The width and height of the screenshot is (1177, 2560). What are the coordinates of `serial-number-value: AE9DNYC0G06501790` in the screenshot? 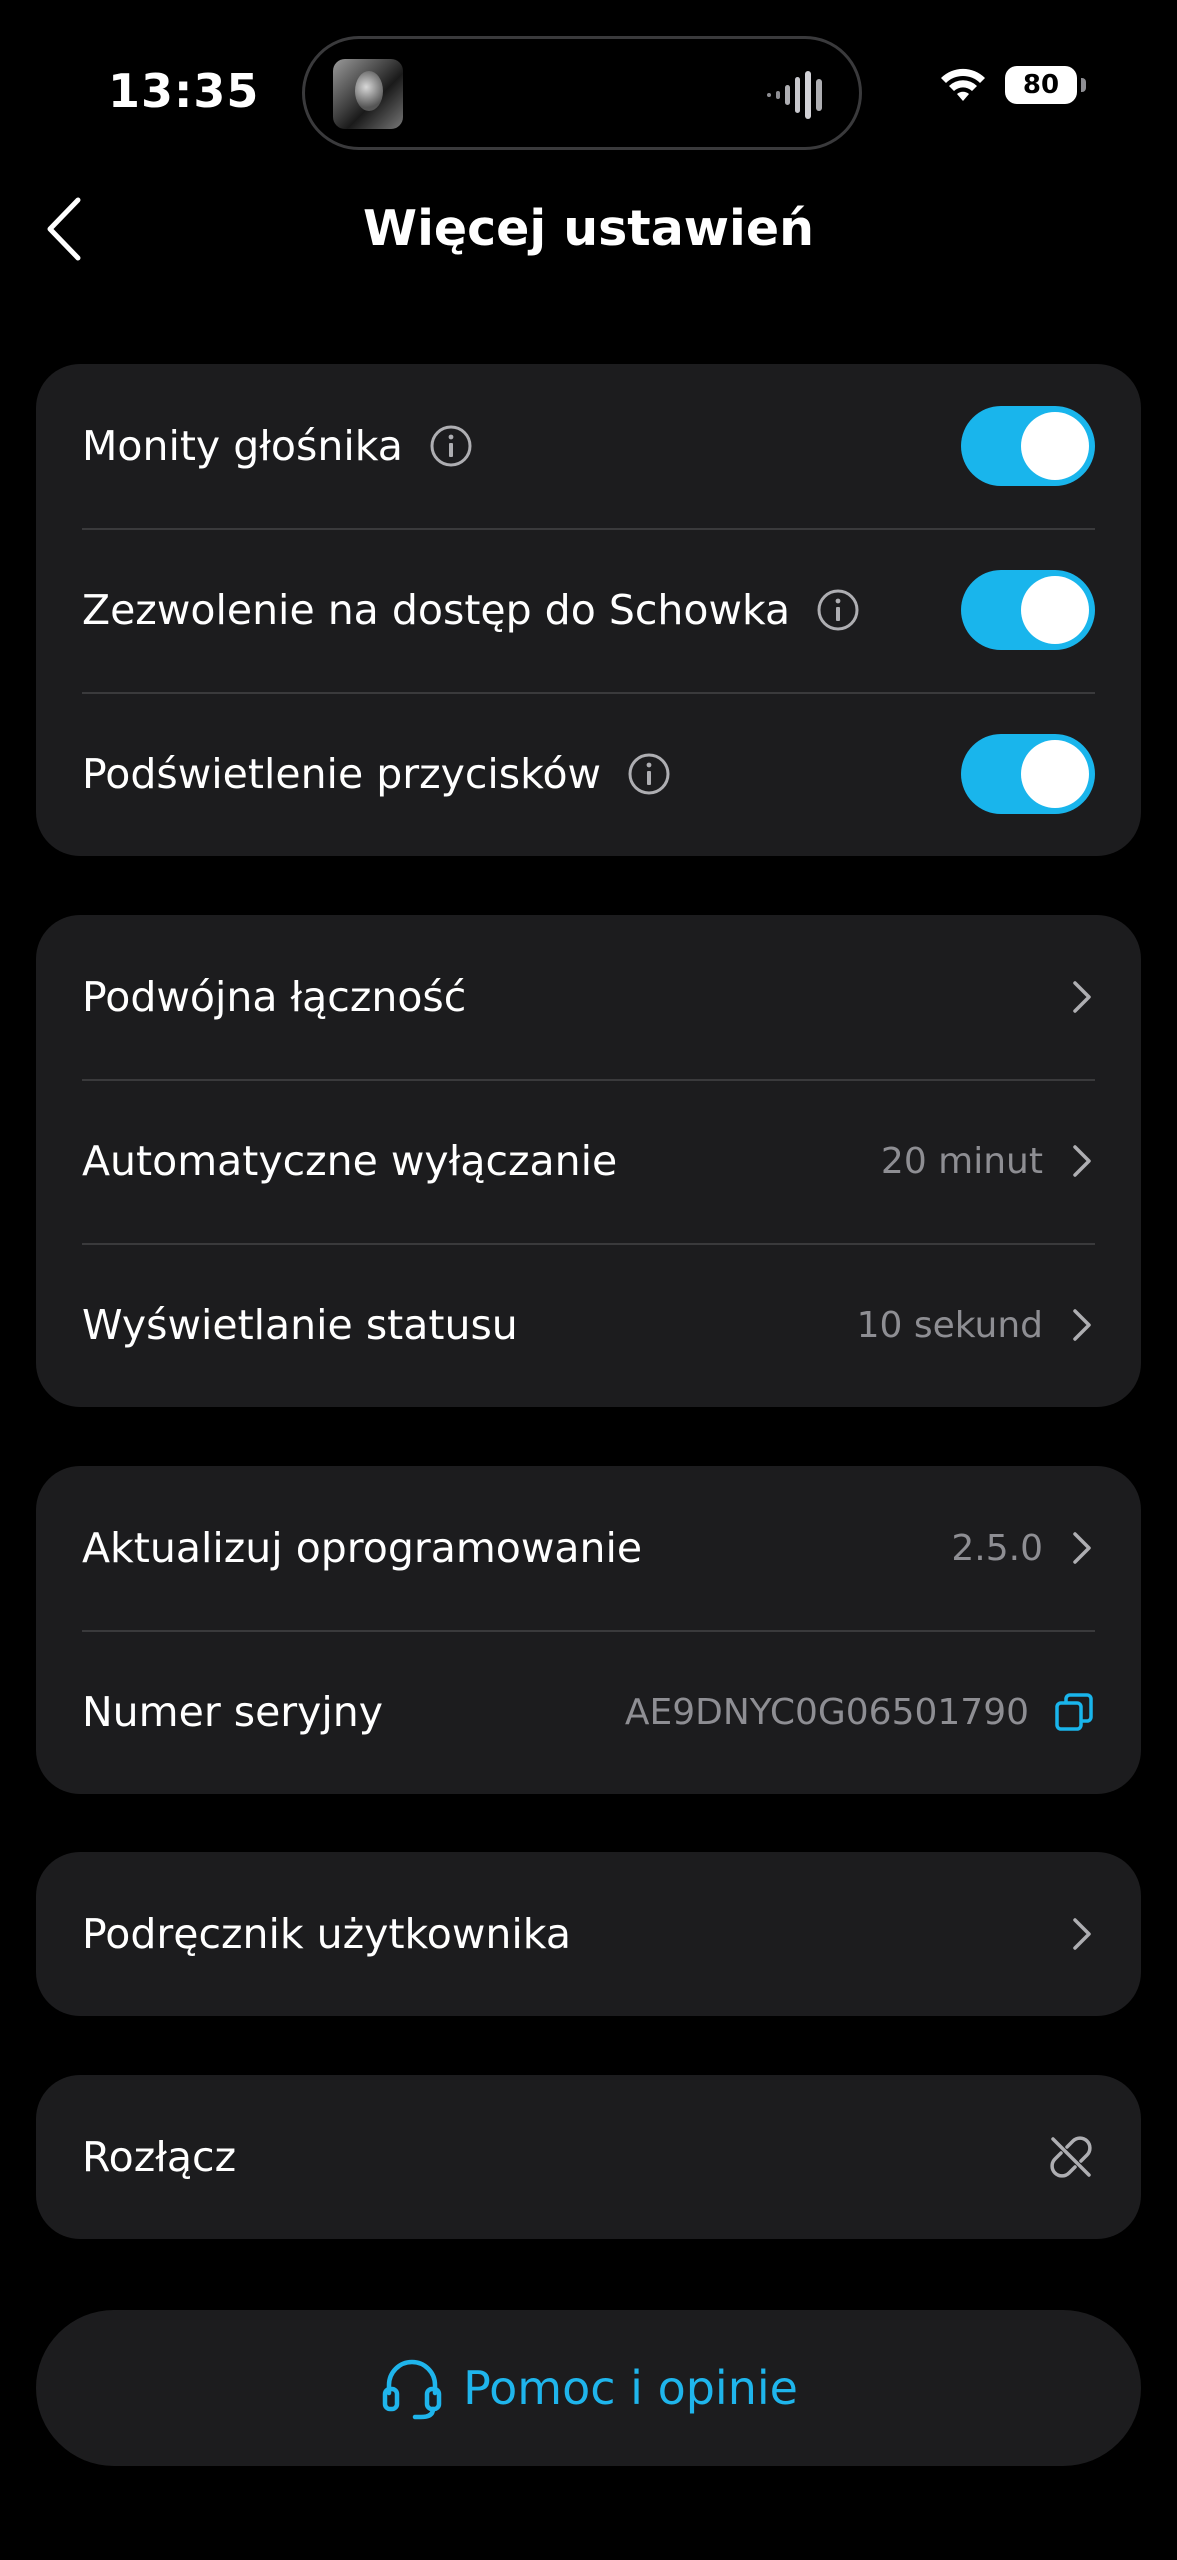 It's located at (826, 1712).